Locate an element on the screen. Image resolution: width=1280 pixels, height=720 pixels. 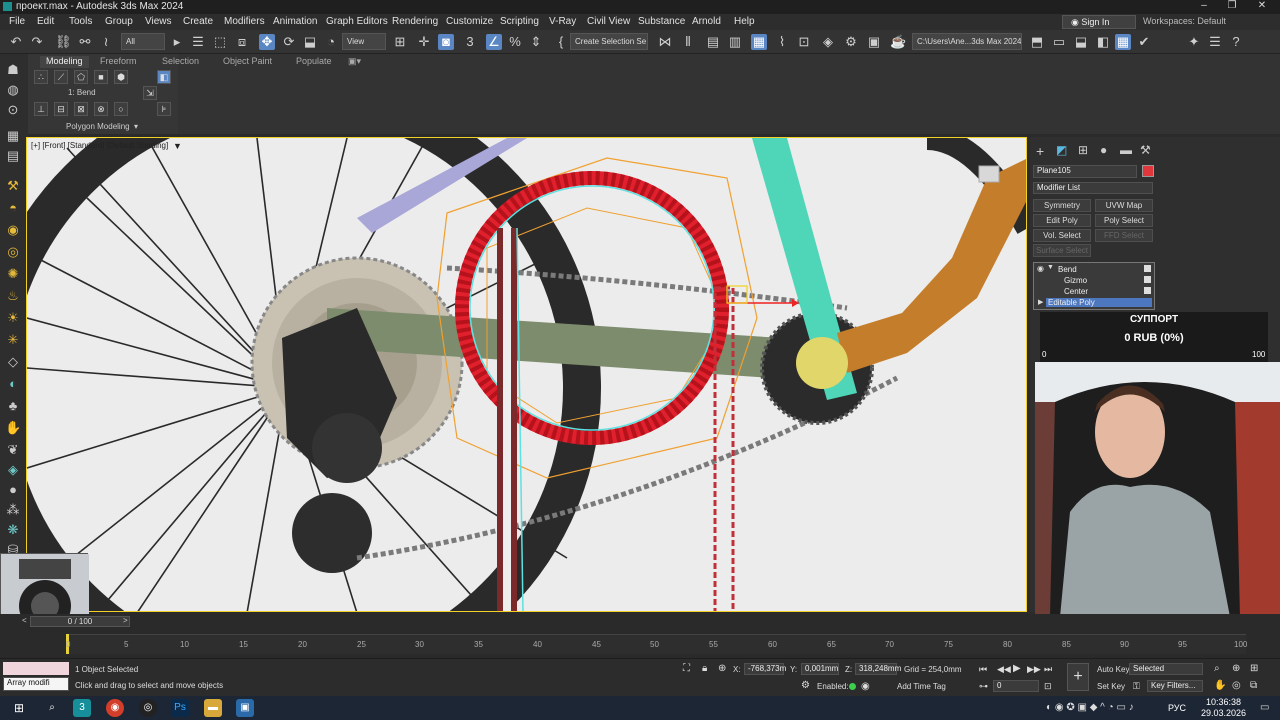
motion-tab-icon: ● is located at coordinates (1103, 150).